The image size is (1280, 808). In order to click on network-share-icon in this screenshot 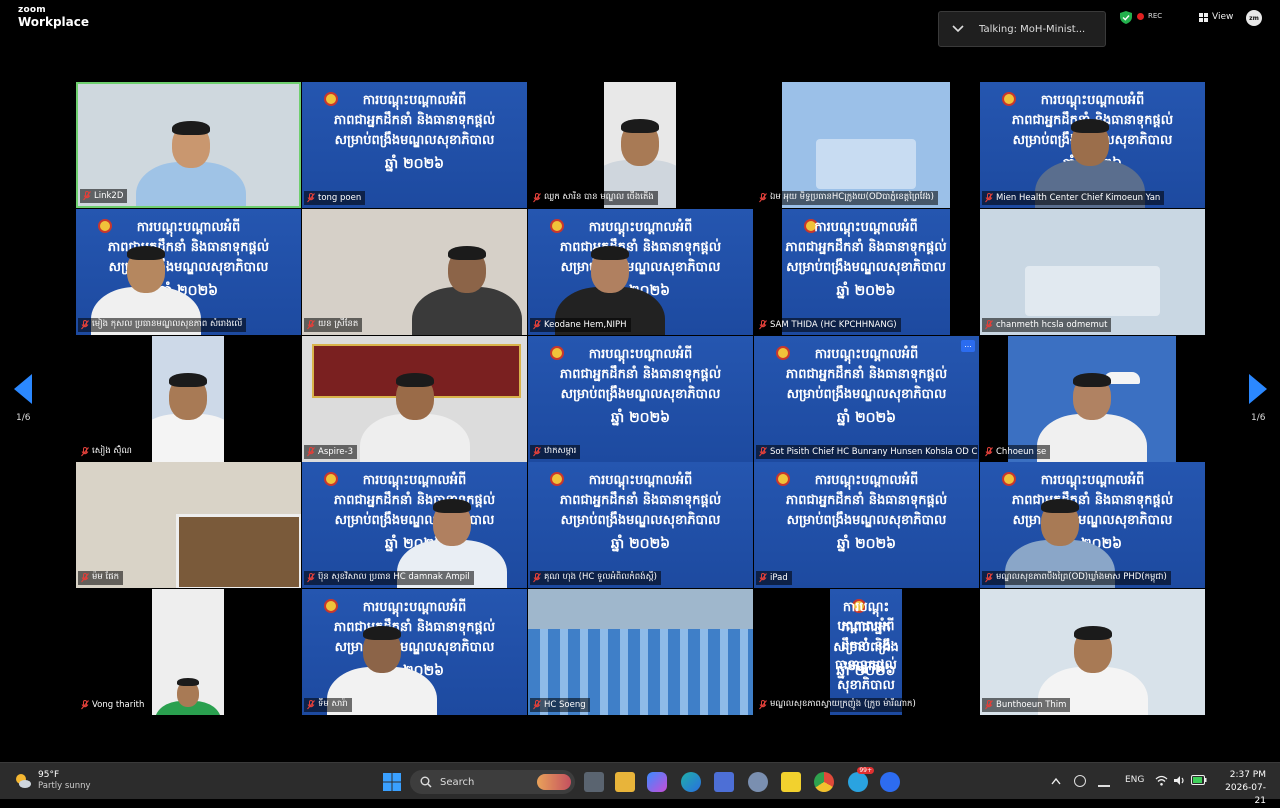, I will do `click(1104, 781)`.